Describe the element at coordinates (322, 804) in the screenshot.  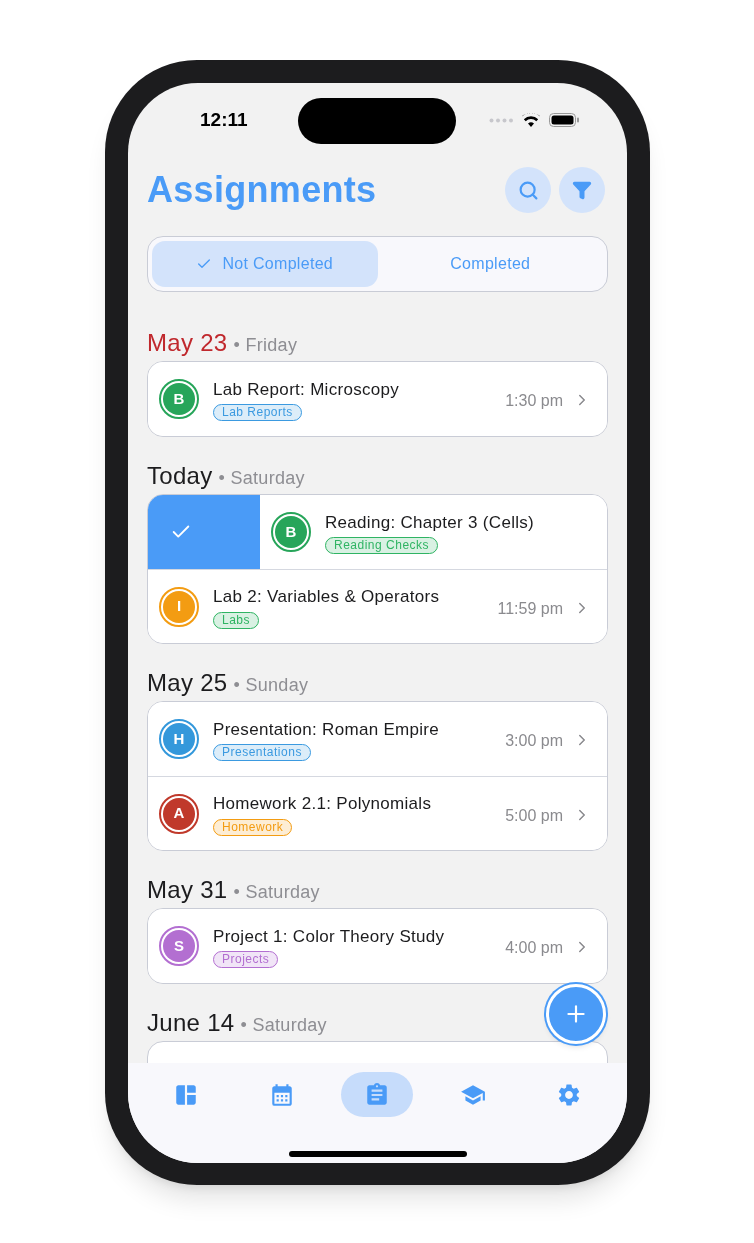
I see `assignment-title: Homework 2.1: Polynomials` at that location.